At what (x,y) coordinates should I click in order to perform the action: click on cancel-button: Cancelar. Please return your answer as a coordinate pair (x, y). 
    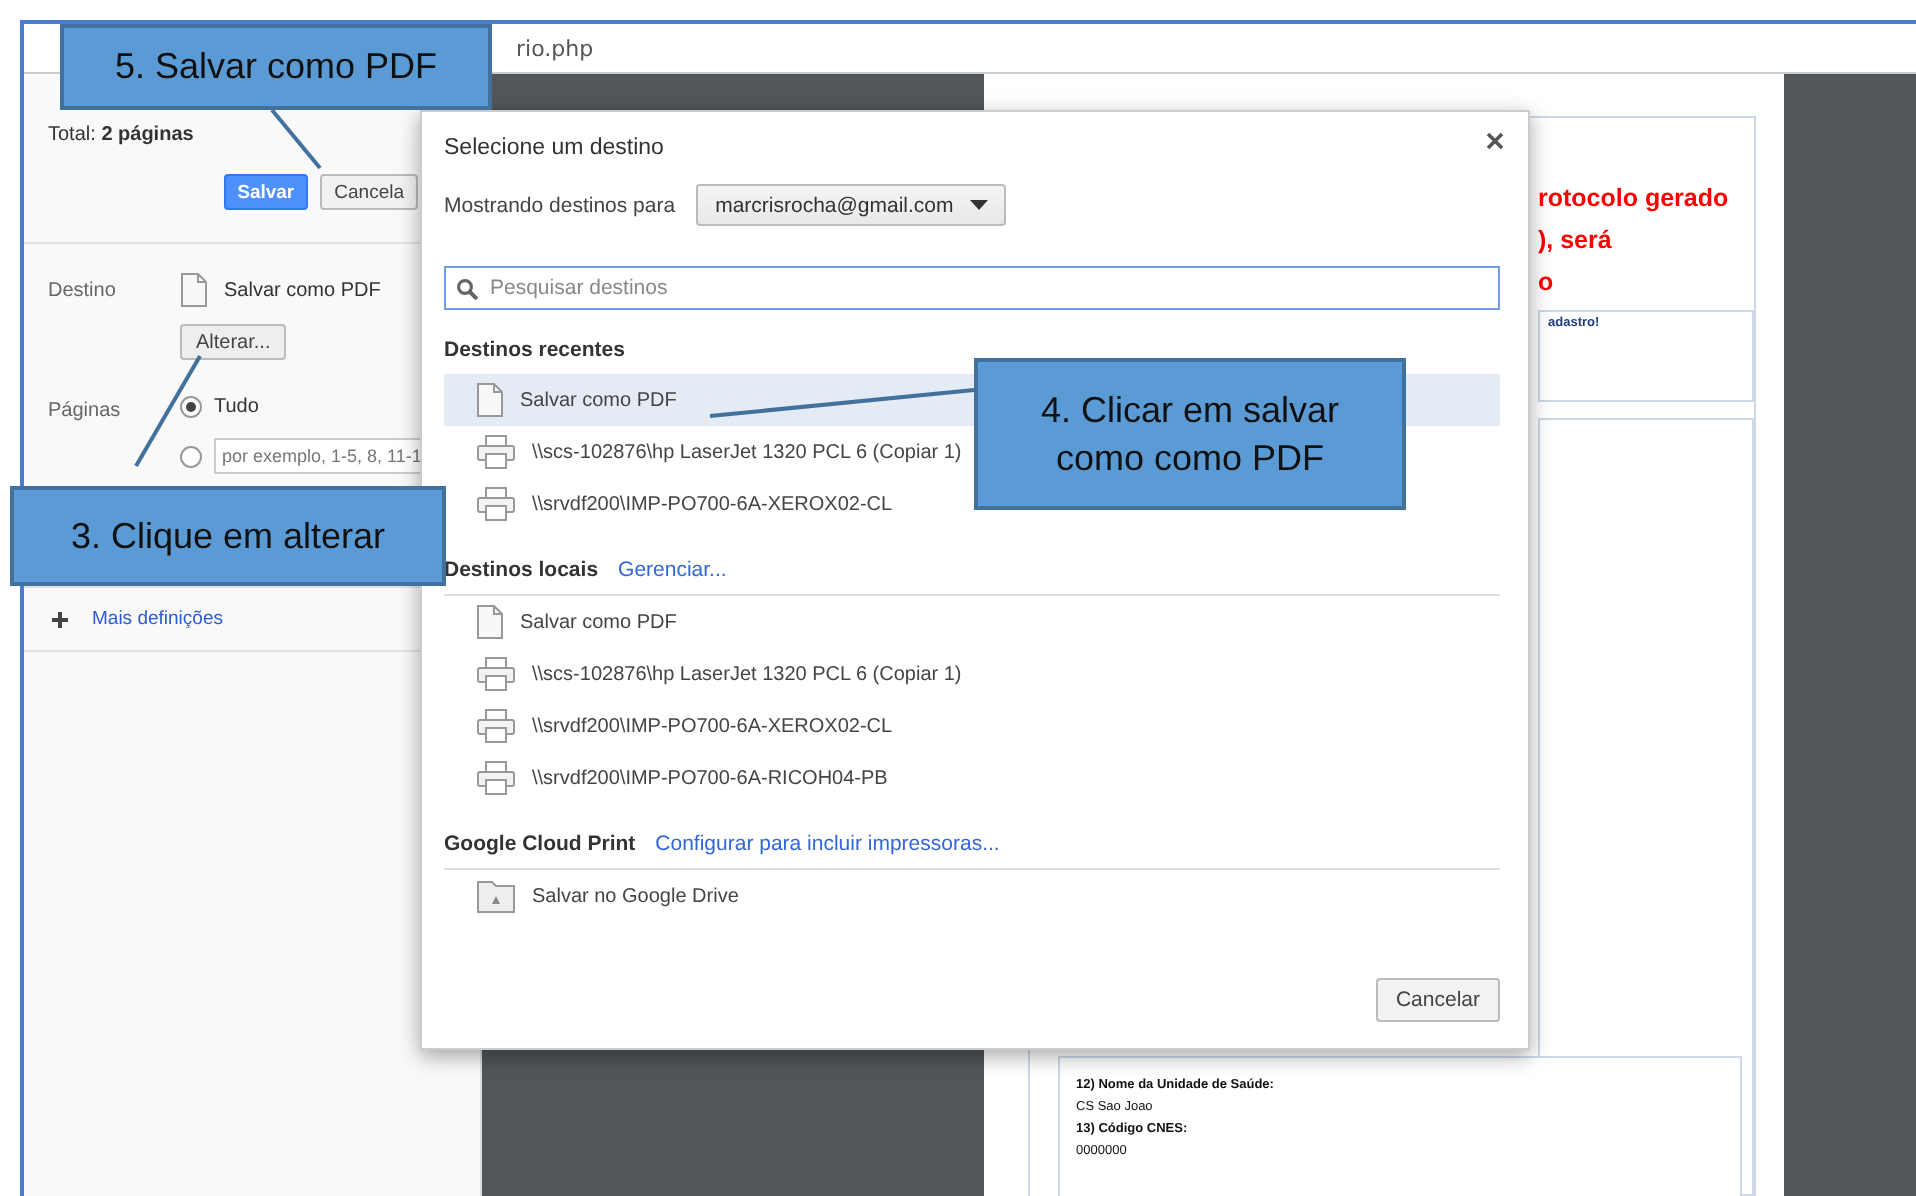
    Looking at the image, I should click on (1437, 1000).